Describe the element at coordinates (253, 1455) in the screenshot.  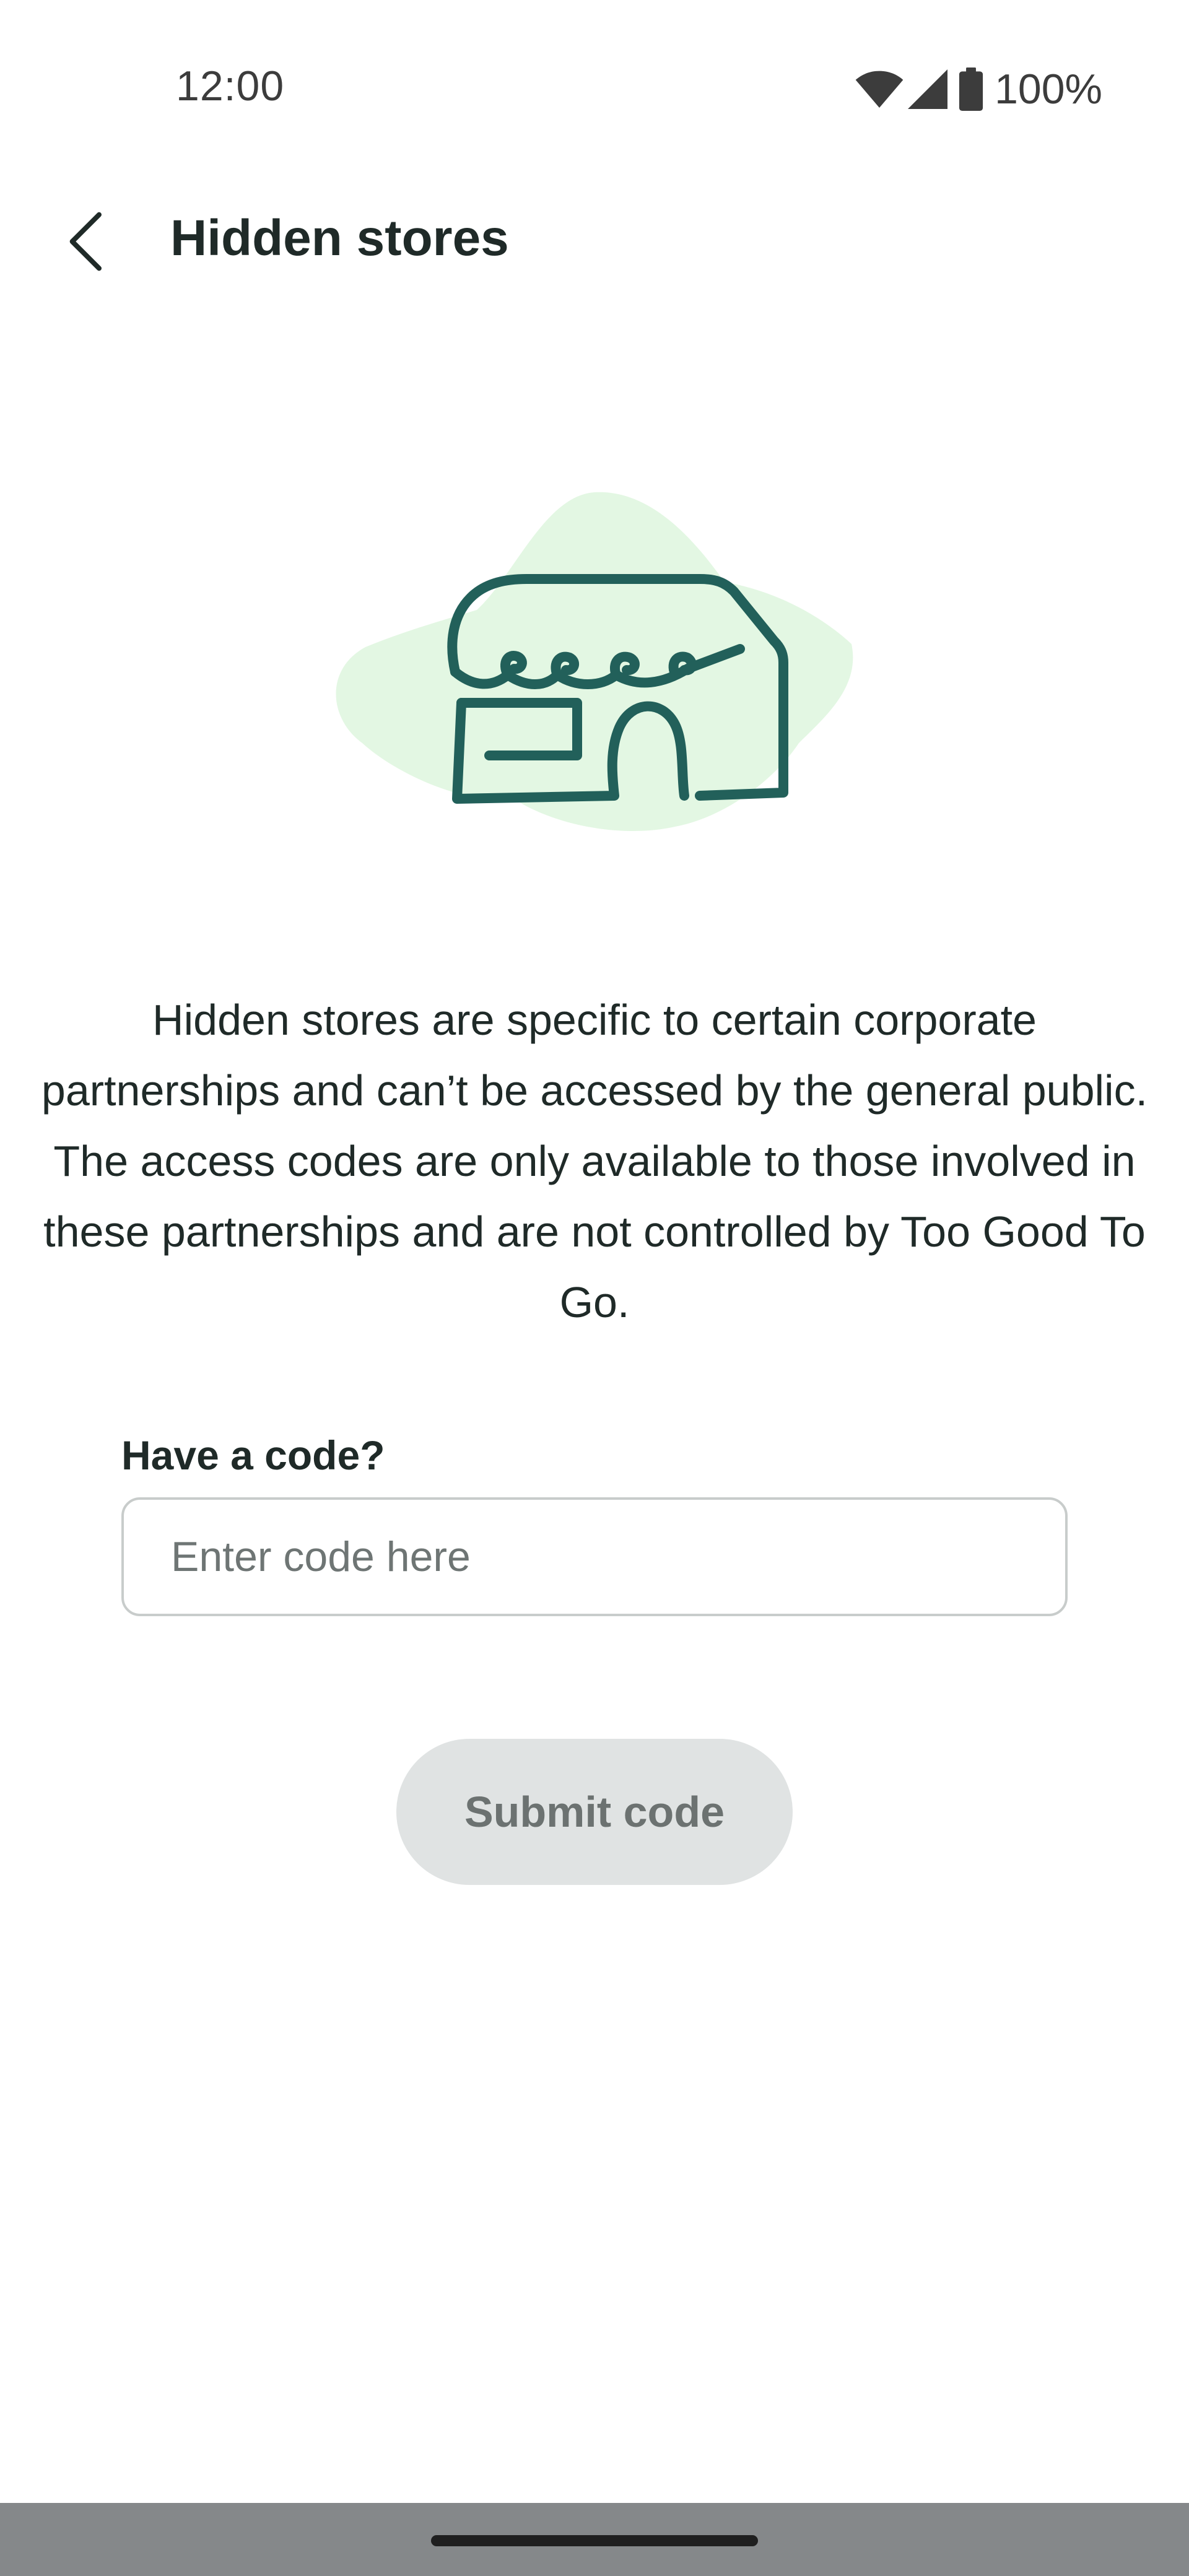
I see `code-label: Have a code?` at that location.